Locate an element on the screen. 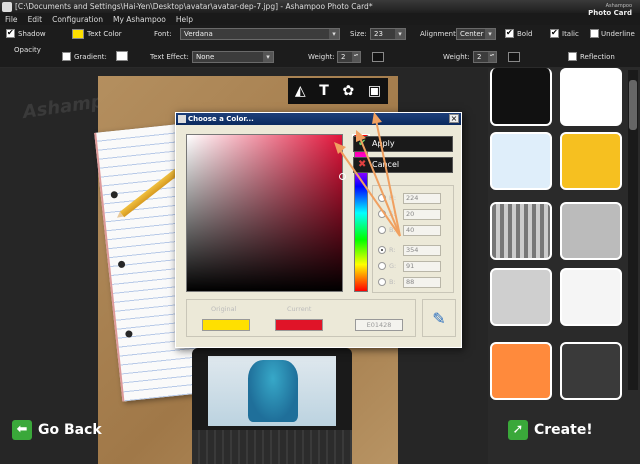 The height and width of the screenshot is (464, 640). font-select: Verdana is located at coordinates (260, 34).